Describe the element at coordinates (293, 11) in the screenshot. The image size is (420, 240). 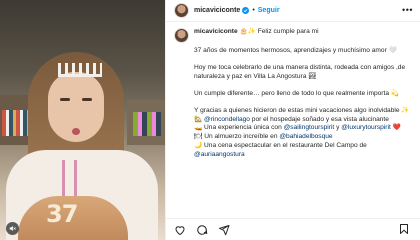
I see `post-header: micaviciconte • Seguir •••` at that location.